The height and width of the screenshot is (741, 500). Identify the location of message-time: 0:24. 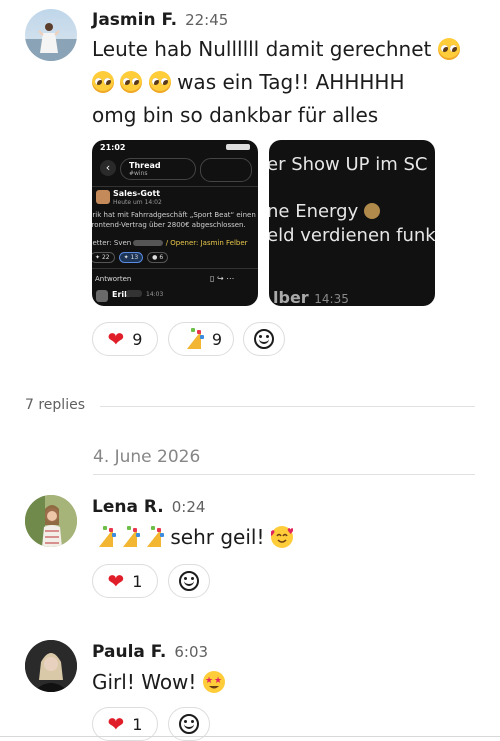
(188, 507).